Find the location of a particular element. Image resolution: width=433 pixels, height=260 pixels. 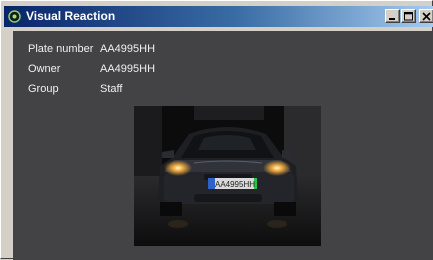

maximize-button is located at coordinates (408, 16).